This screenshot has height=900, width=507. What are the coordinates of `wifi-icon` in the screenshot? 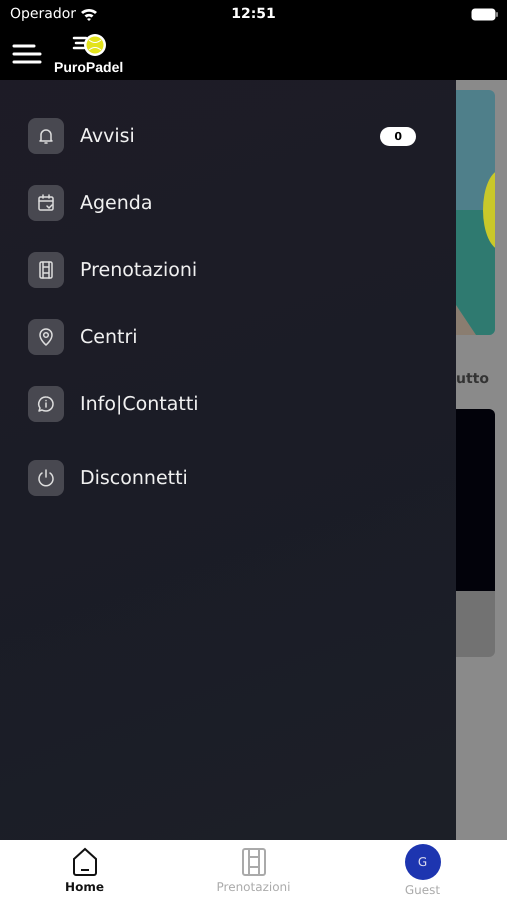 It's located at (89, 14).